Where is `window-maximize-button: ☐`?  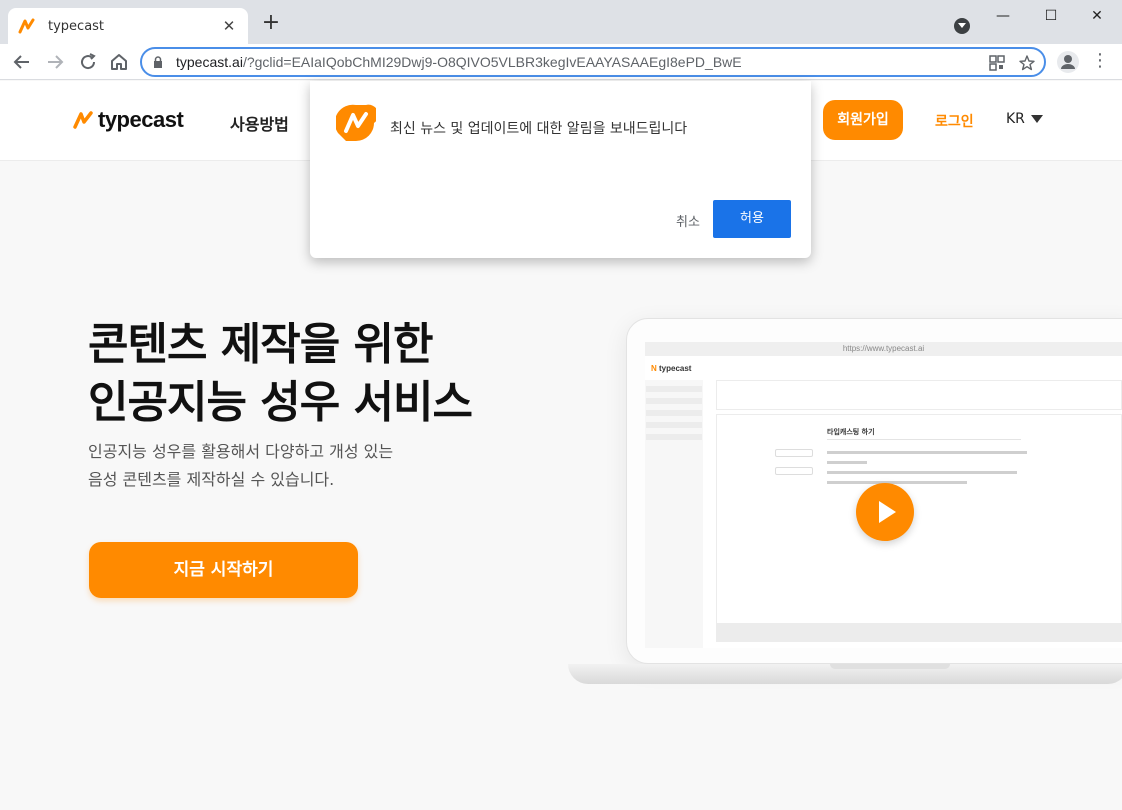
window-maximize-button: ☐ is located at coordinates (1051, 16).